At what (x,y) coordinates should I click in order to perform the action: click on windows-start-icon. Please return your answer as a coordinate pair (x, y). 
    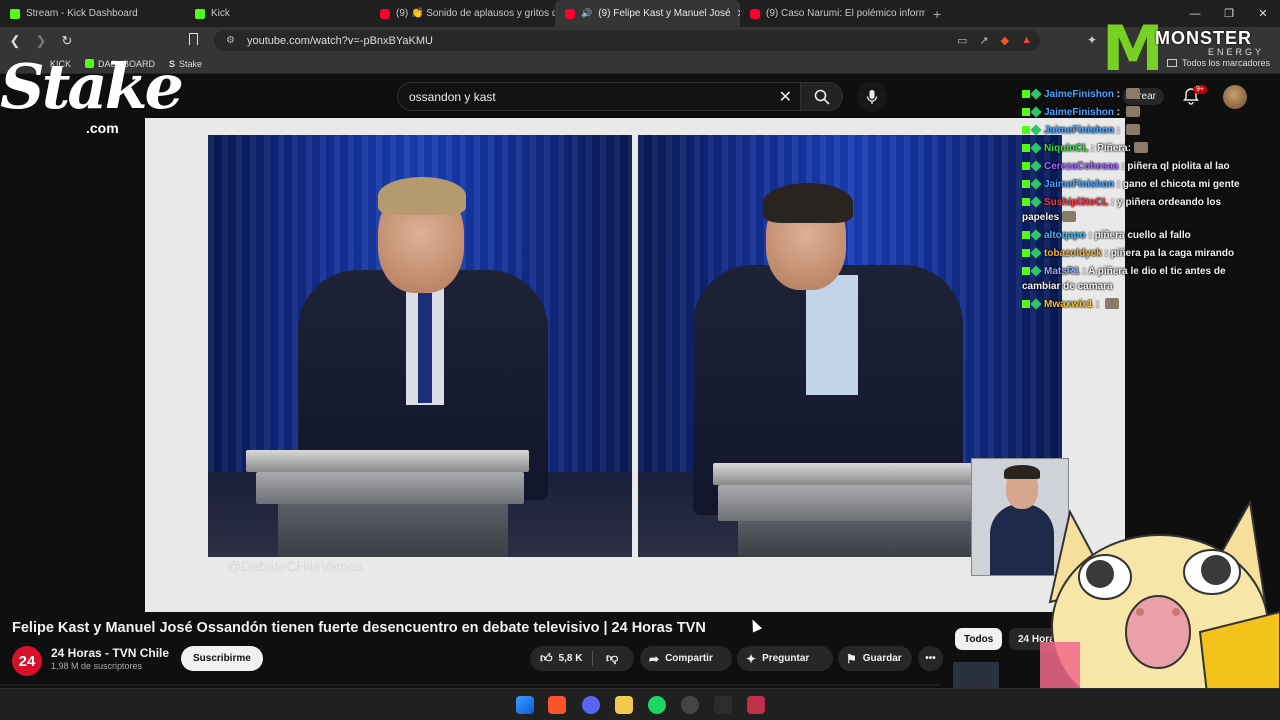
    Looking at the image, I should click on (525, 705).